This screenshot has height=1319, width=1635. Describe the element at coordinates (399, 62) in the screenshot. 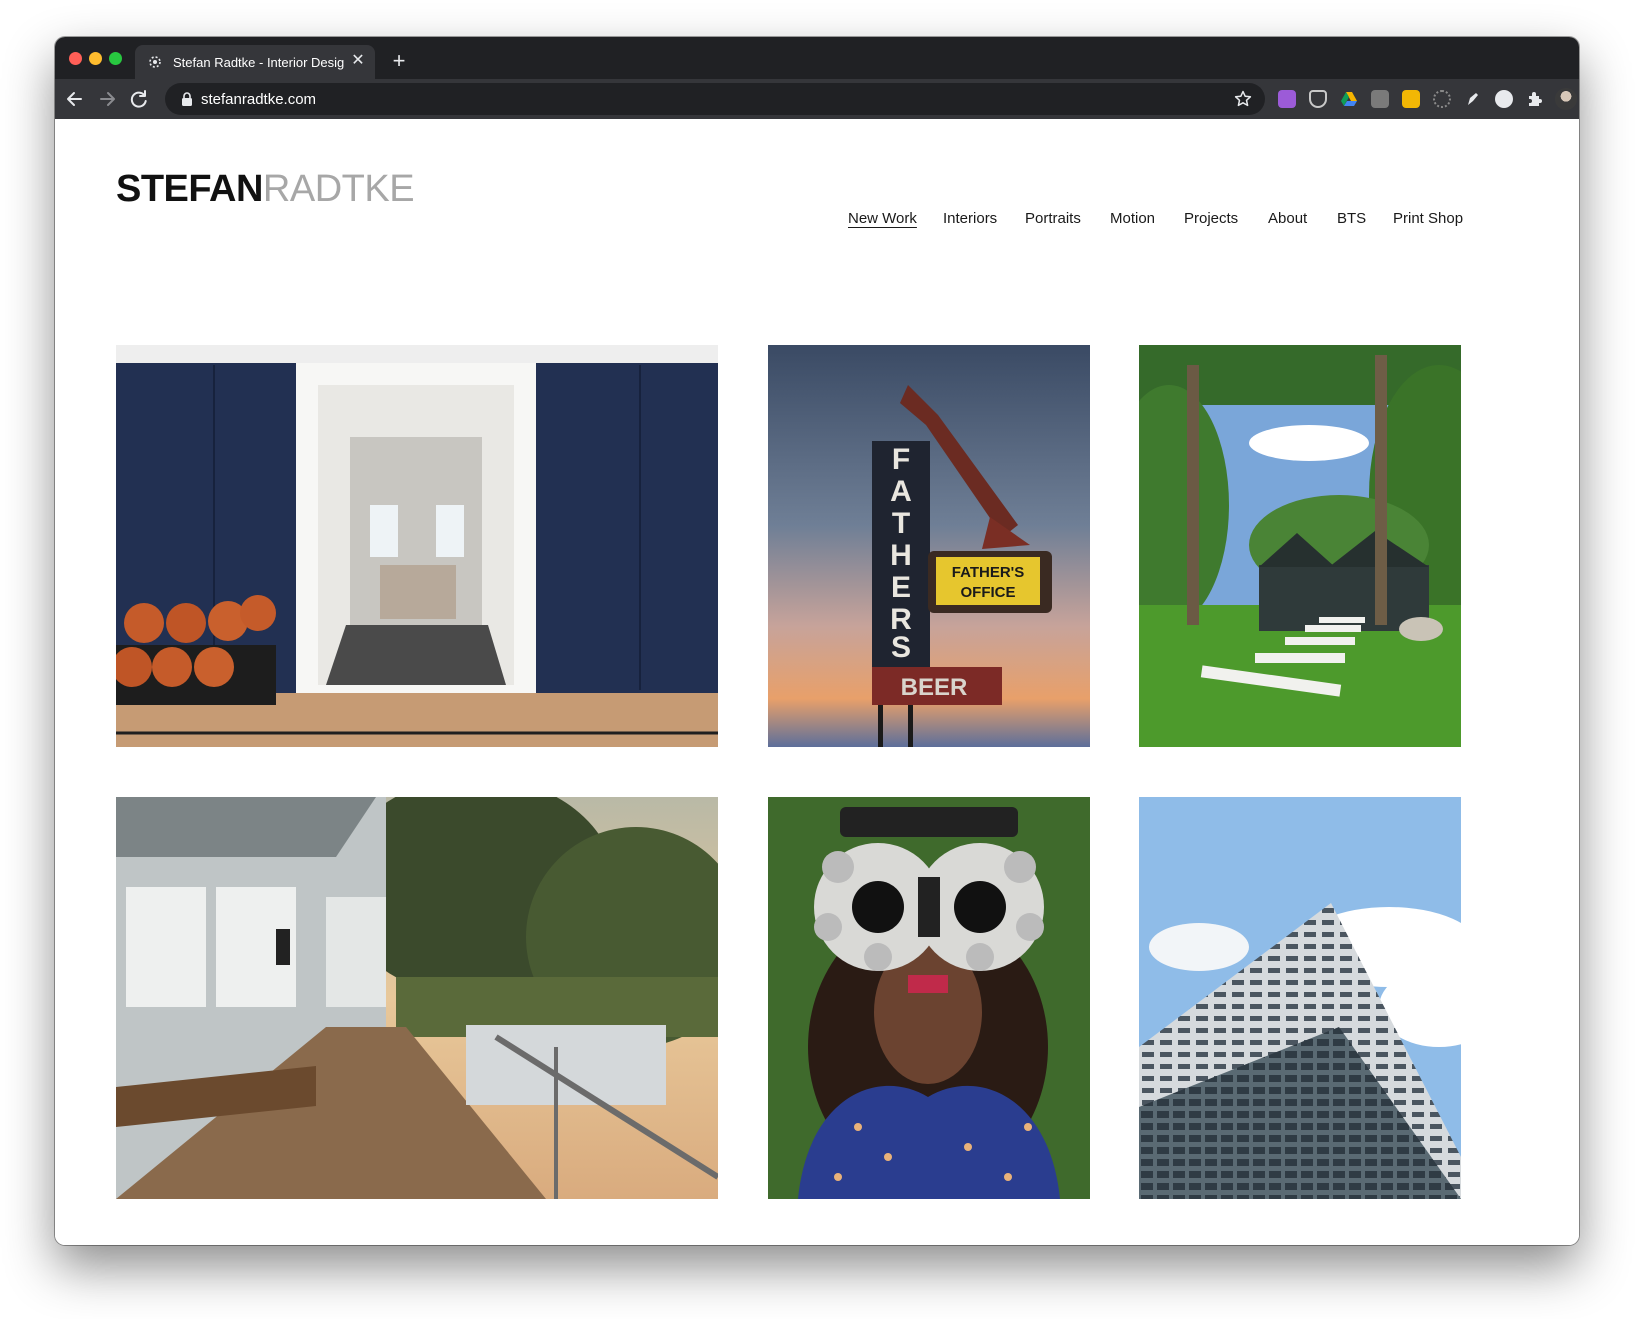

I see `new-tab-plus-icon: +` at that location.